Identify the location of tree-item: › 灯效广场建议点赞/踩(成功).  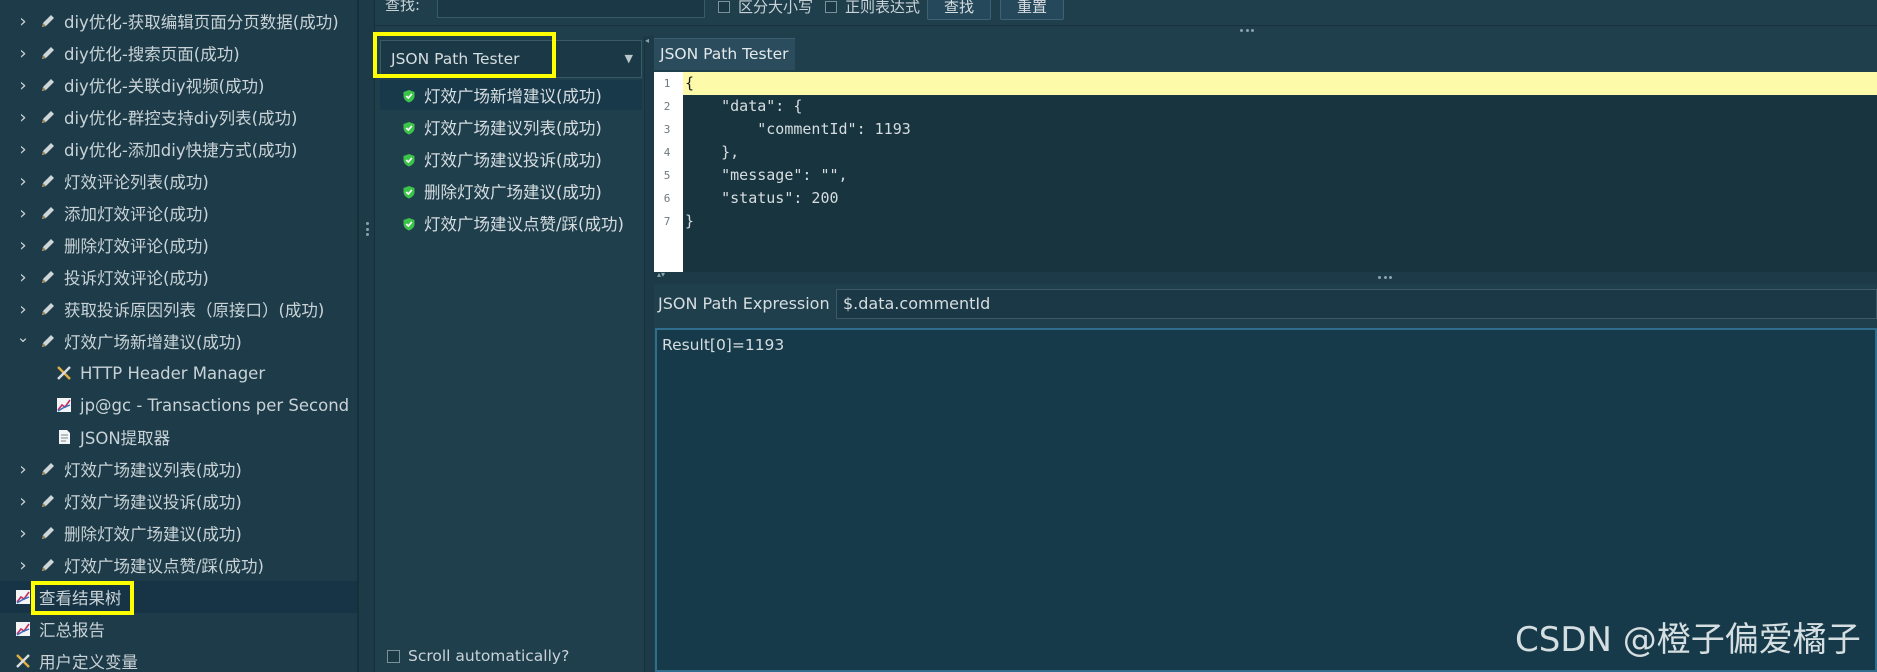
(140, 565).